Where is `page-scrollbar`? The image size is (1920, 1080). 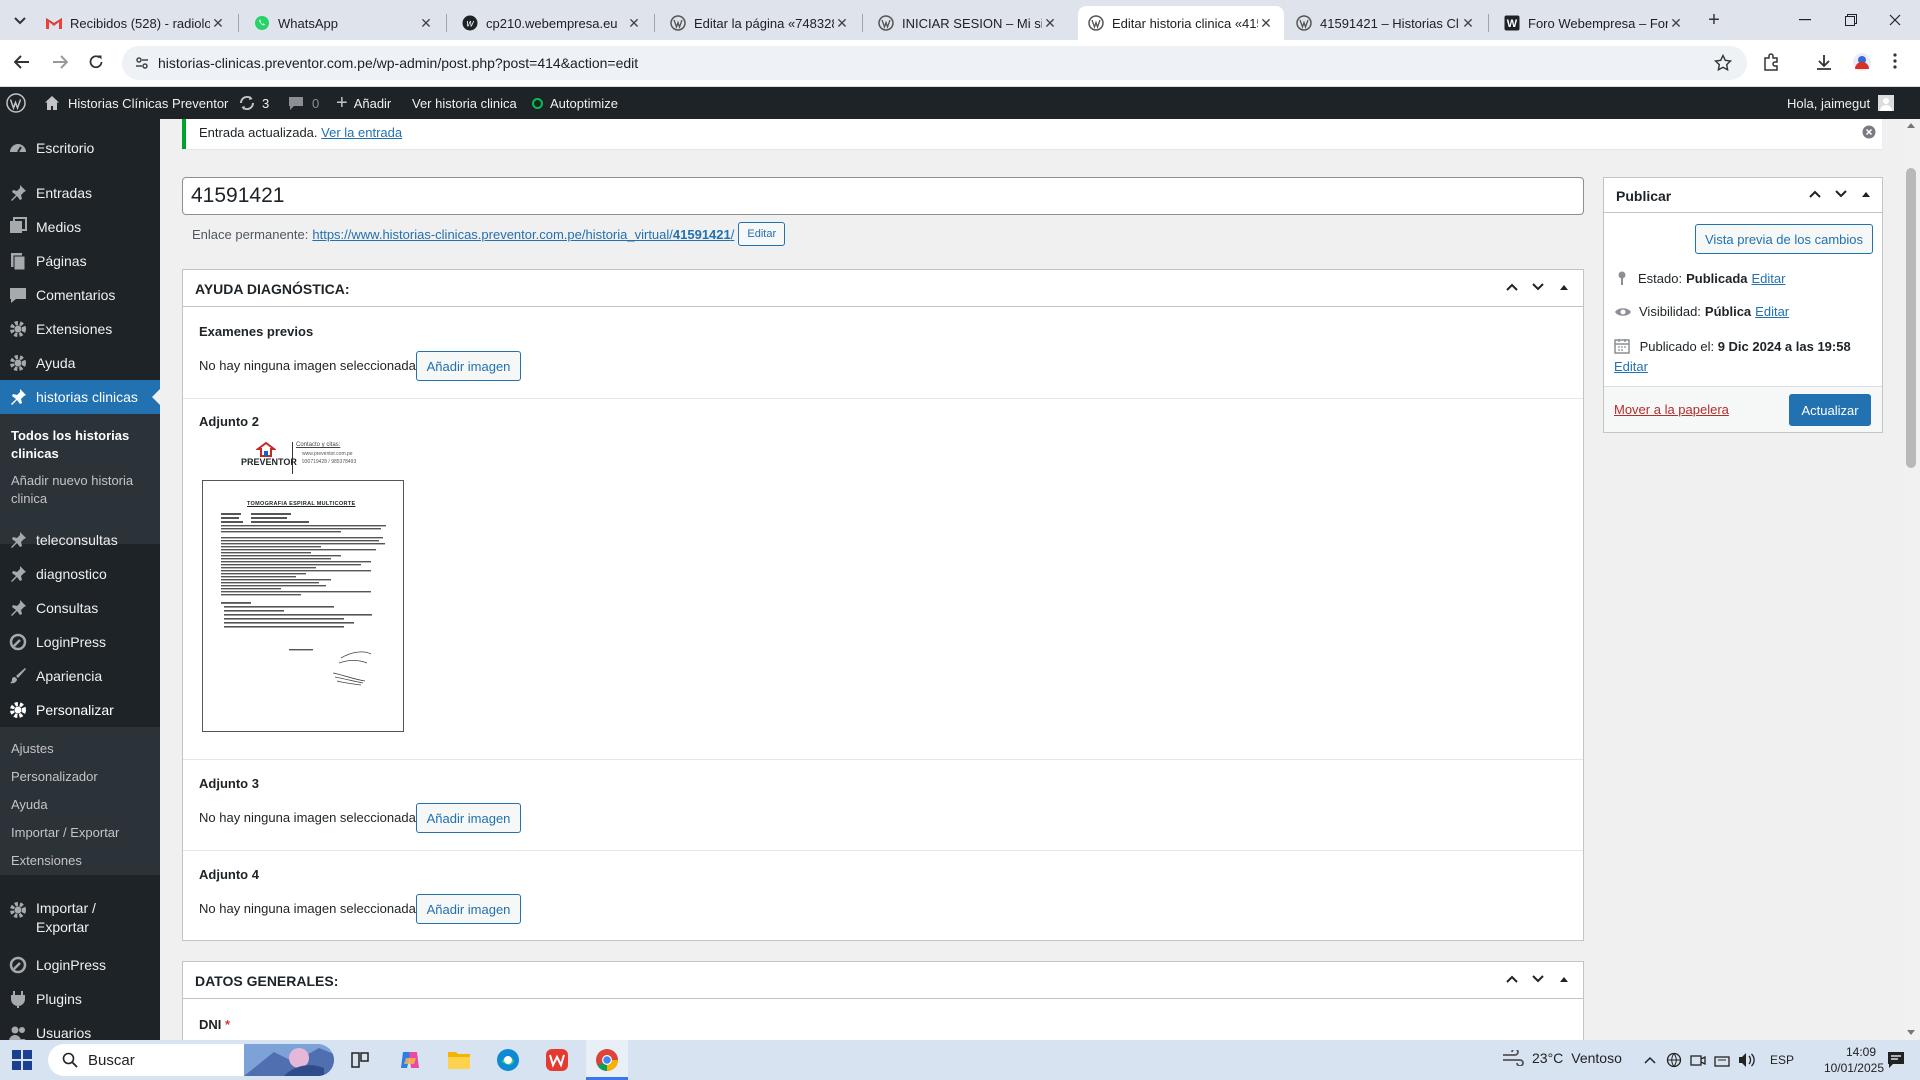 page-scrollbar is located at coordinates (1911, 579).